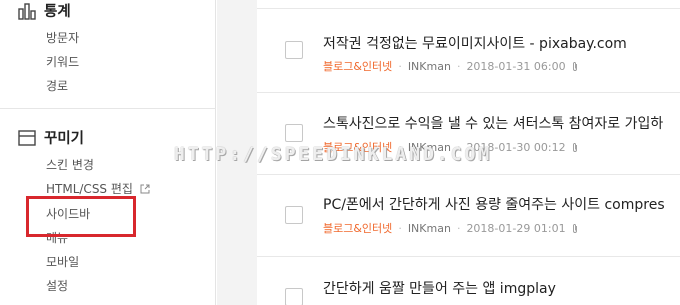 Image resolution: width=680 pixels, height=305 pixels. I want to click on post-title: 스톡사진으로 수익을 낼 수 있는 셔터스톡 참여자로 가입하, so click(493, 123).